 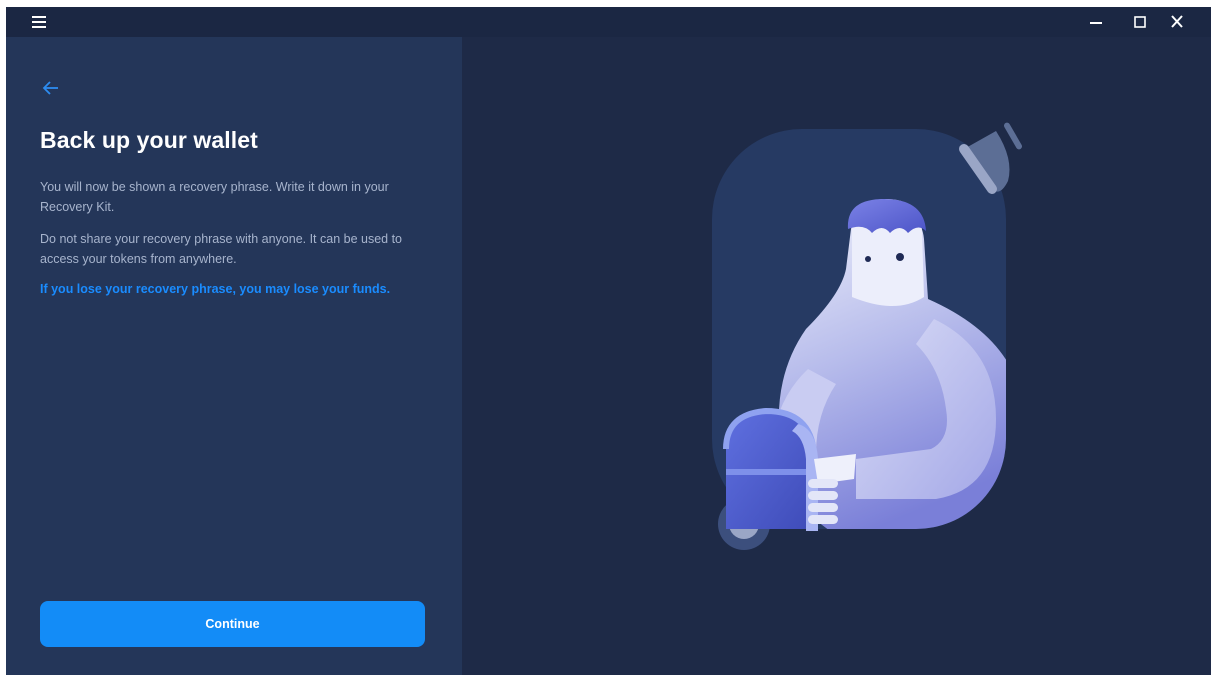 I want to click on hamburger-menu-icon, so click(x=39, y=22).